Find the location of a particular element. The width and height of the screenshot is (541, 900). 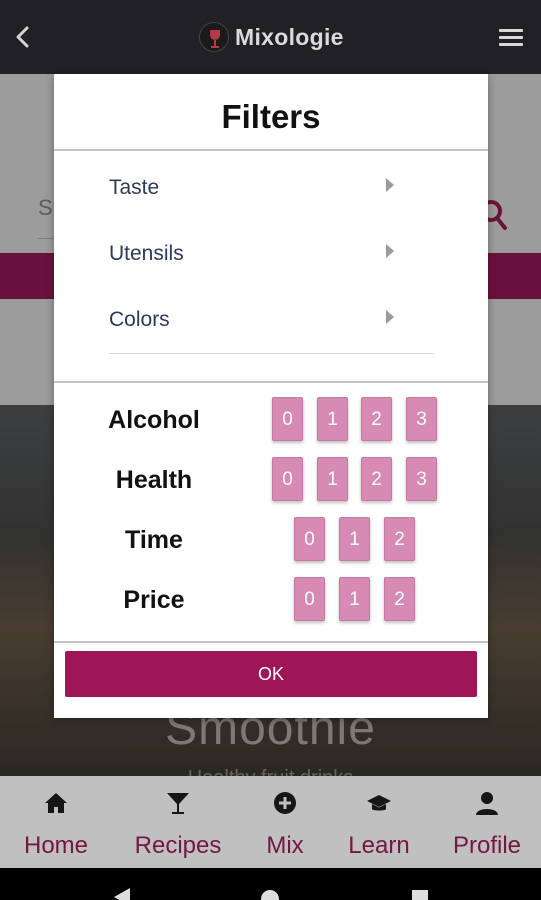

app-title: Mixologie is located at coordinates (289, 37).